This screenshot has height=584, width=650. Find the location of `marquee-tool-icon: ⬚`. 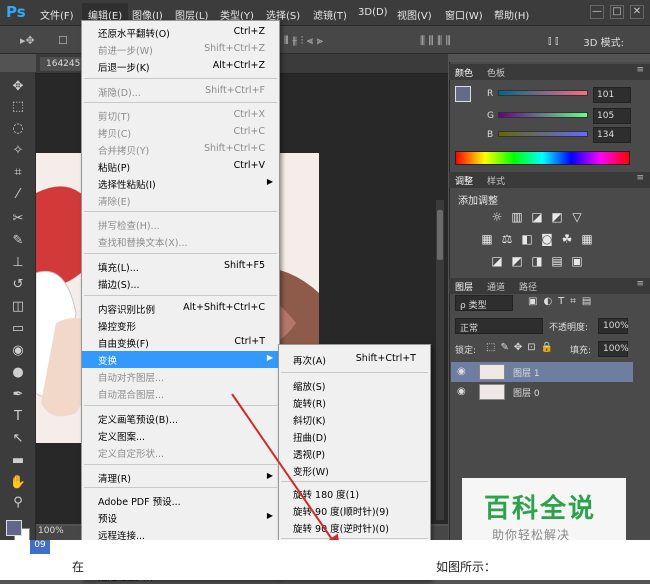

marquee-tool-icon: ⬚ is located at coordinates (18, 107).